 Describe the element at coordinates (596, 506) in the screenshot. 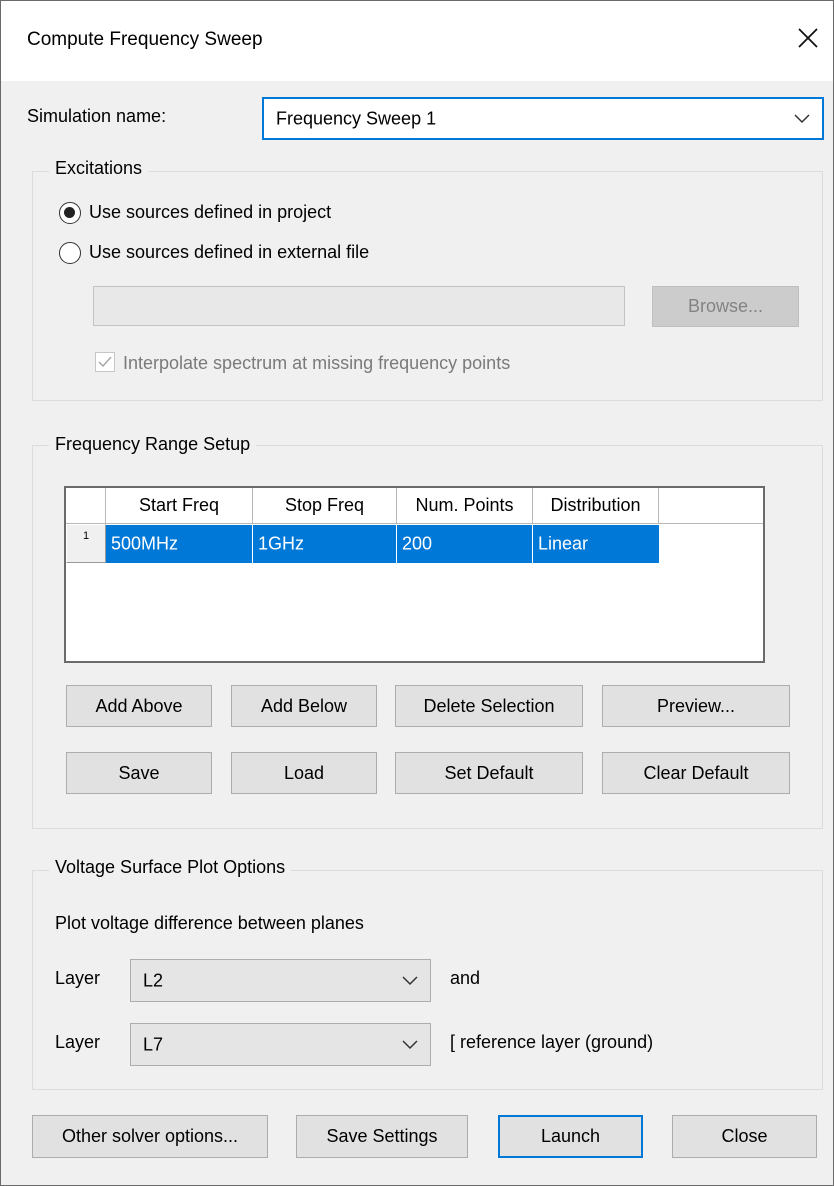

I see `column-header-distribution: Distribution` at that location.